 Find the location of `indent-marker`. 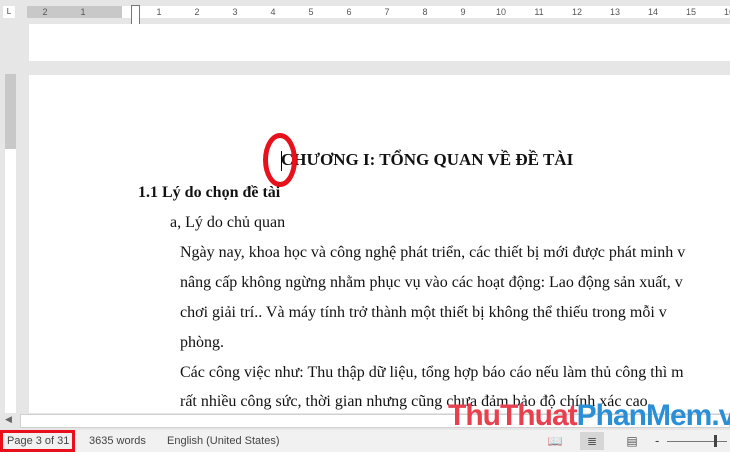

indent-marker is located at coordinates (135, 15).